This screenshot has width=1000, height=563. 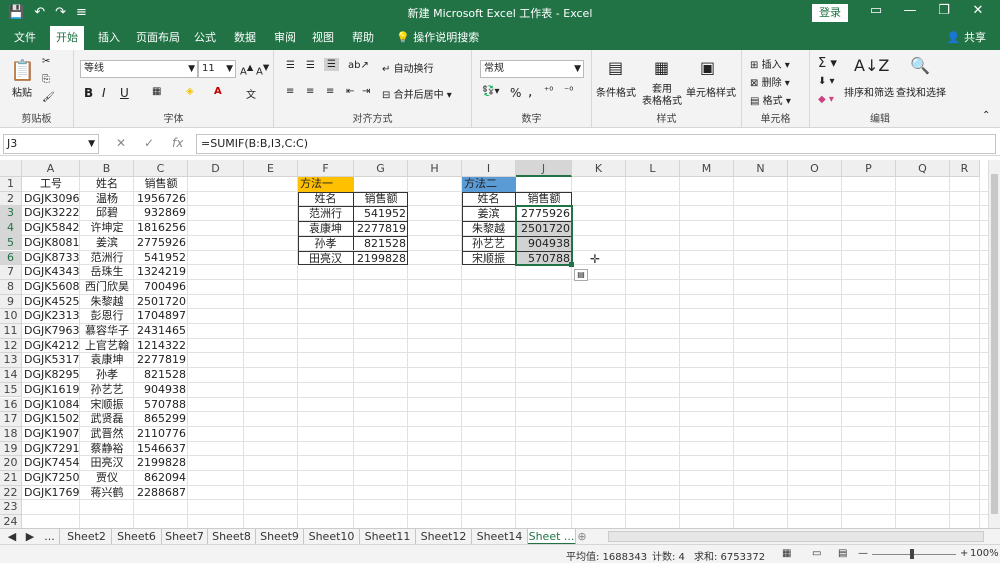 What do you see at coordinates (161, 449) in the screenshot?
I see `cell-sales: 1546637` at bounding box center [161, 449].